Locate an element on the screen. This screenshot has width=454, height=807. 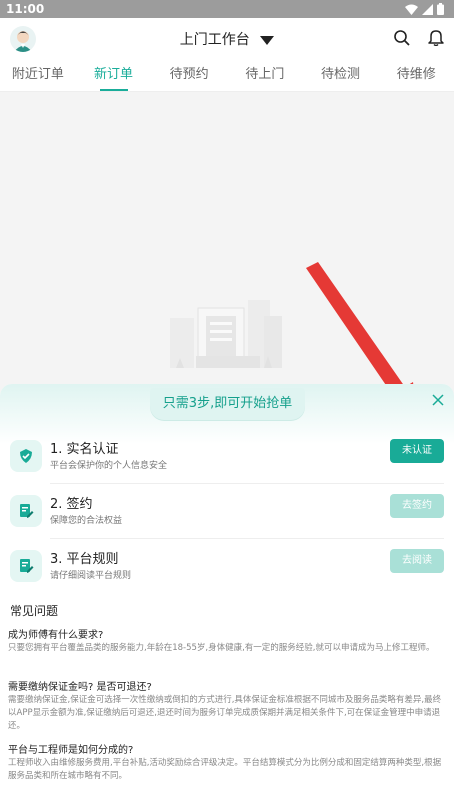
step-desc: 请仔细阅读平台规则 is located at coordinates (91, 576).